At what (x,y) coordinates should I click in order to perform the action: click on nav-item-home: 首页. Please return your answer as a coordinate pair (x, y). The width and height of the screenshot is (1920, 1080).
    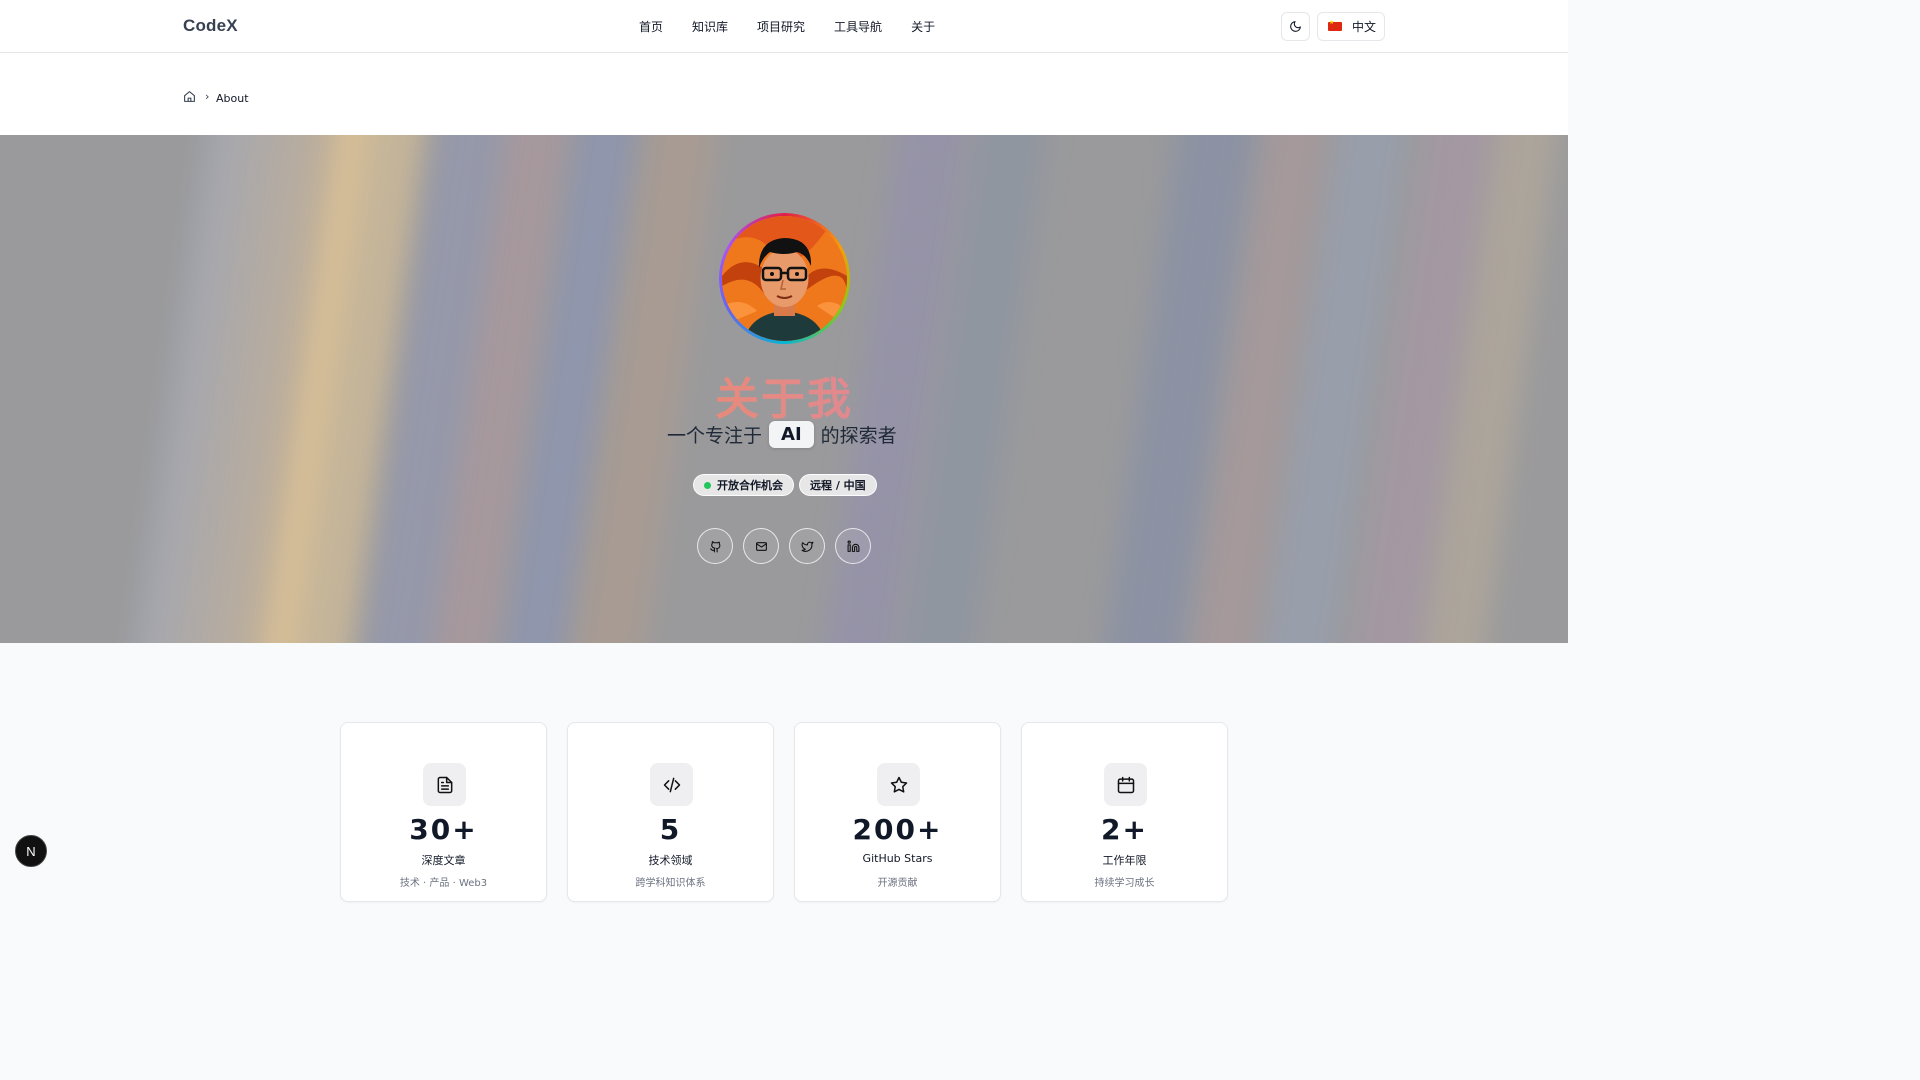
    Looking at the image, I should click on (651, 26).